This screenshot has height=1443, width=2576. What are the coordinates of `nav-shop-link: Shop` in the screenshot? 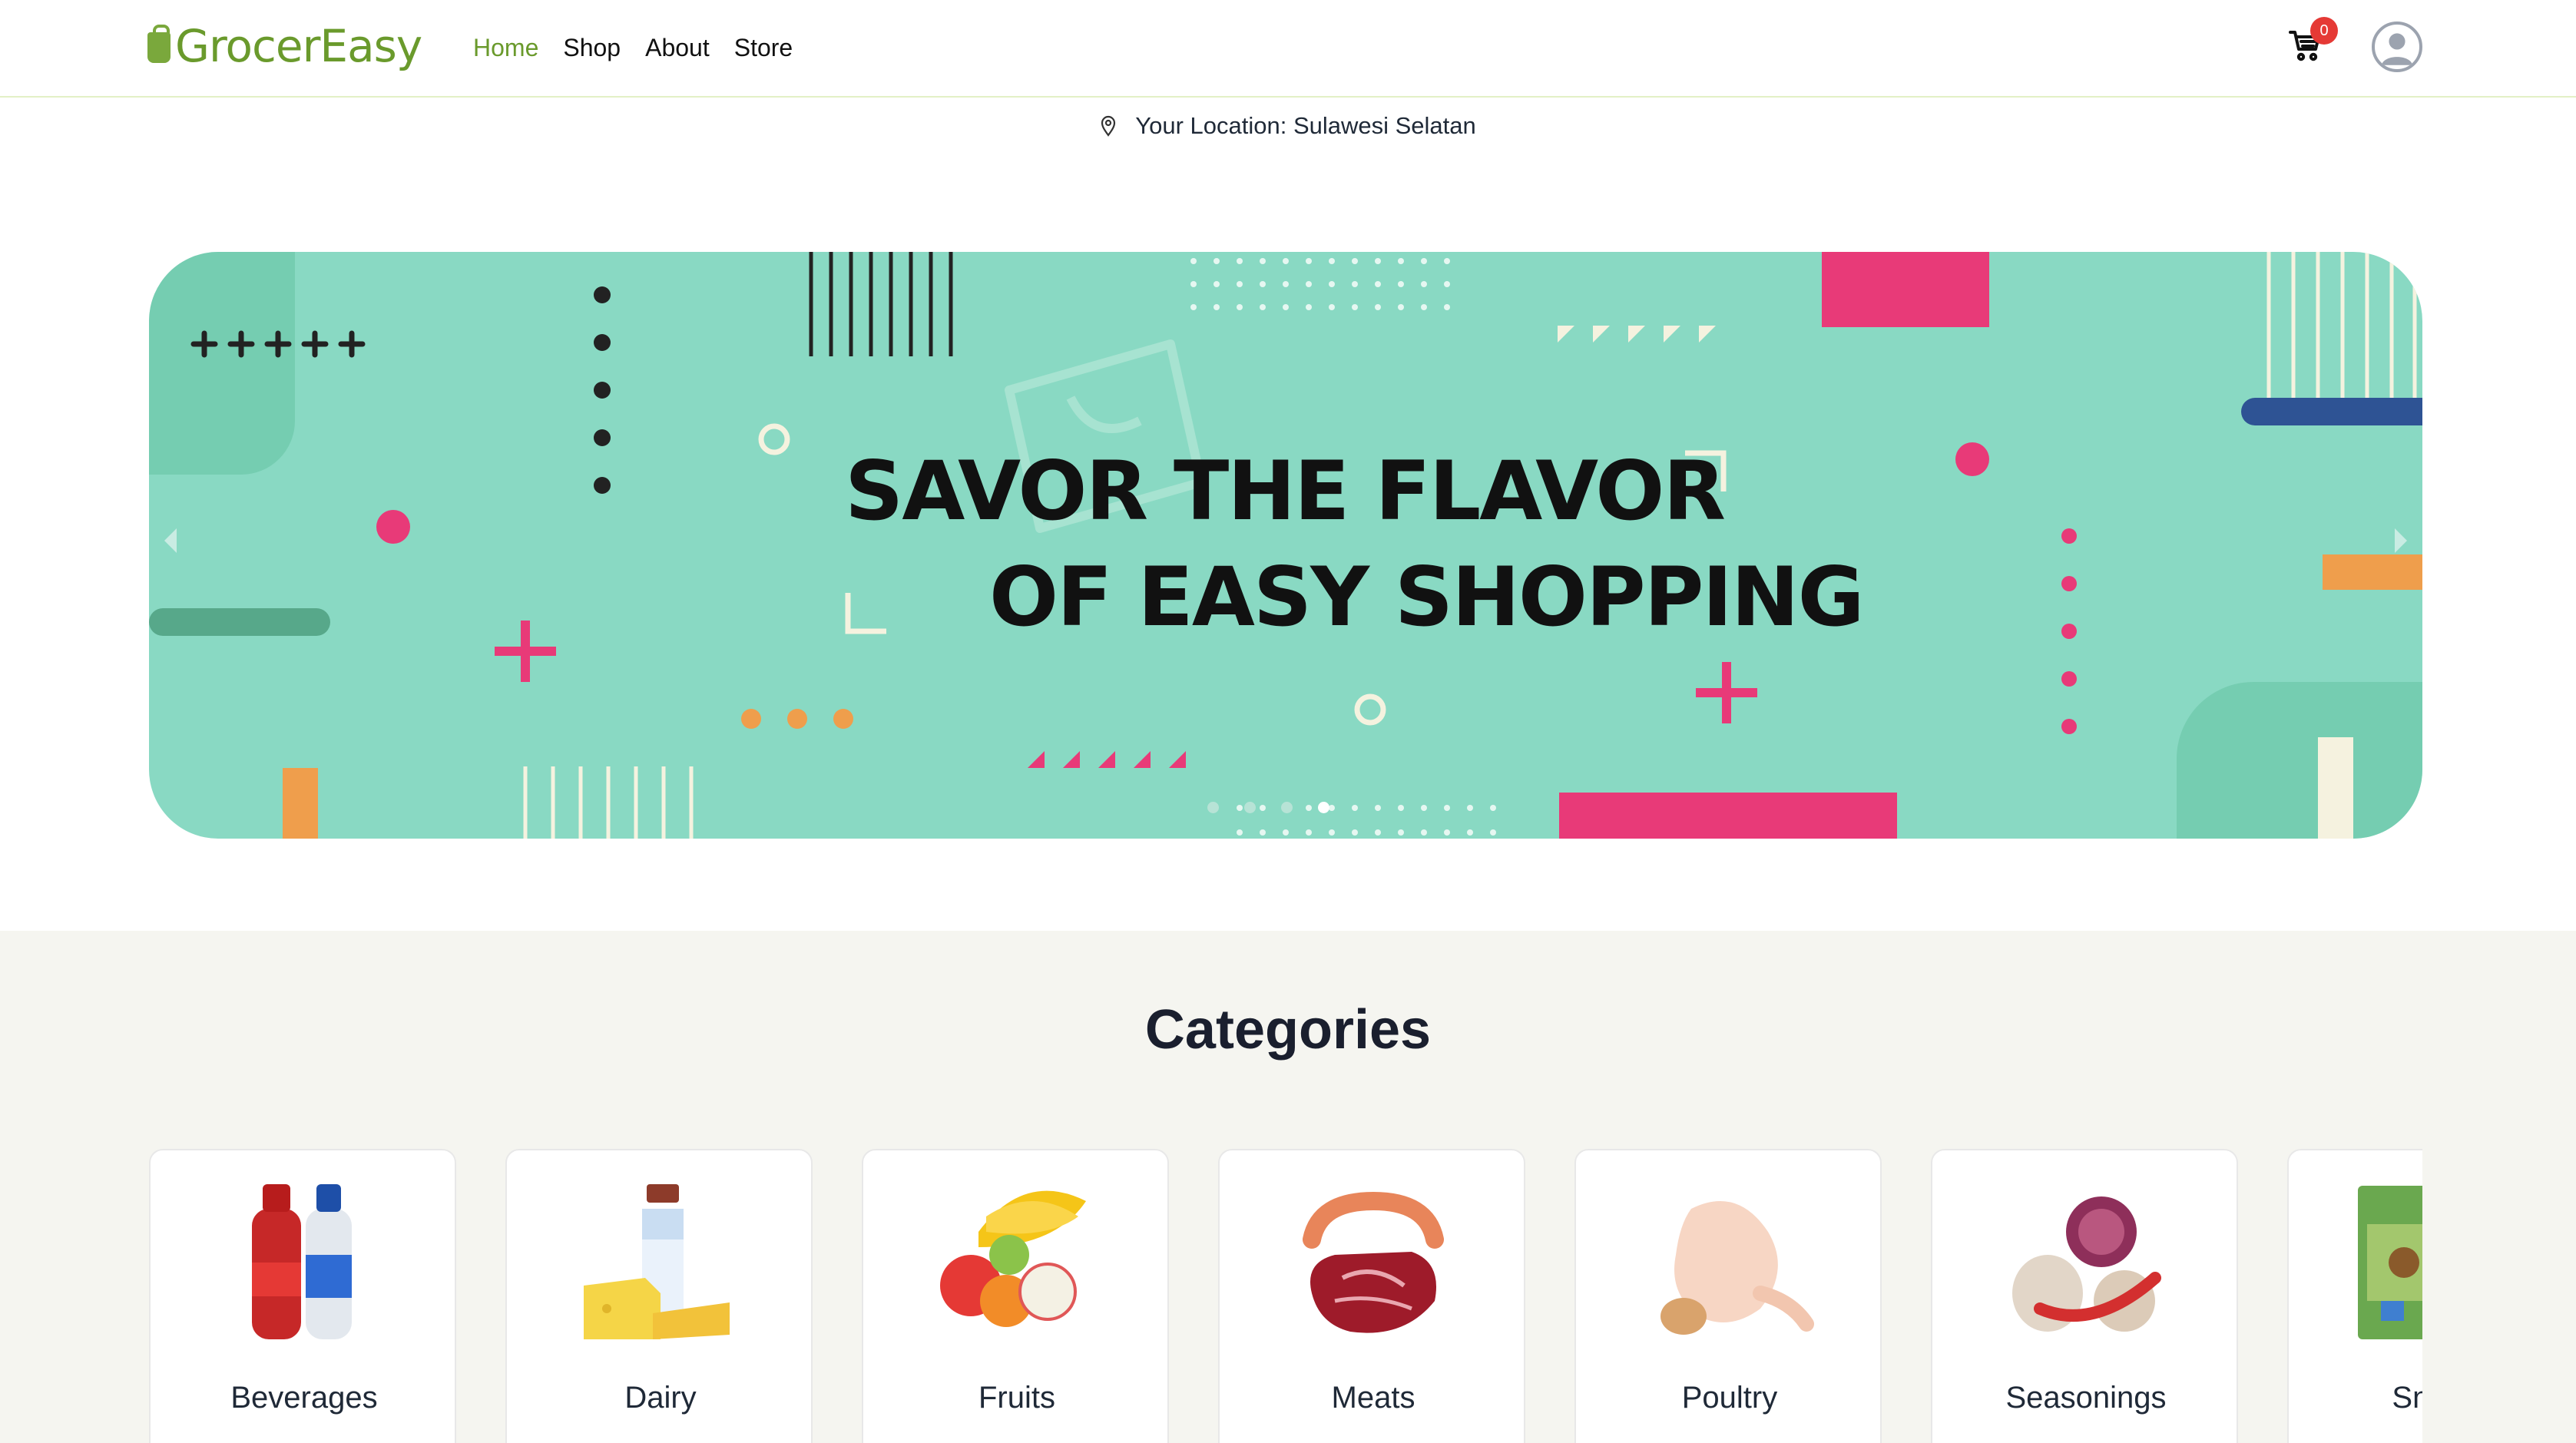 It's located at (592, 48).